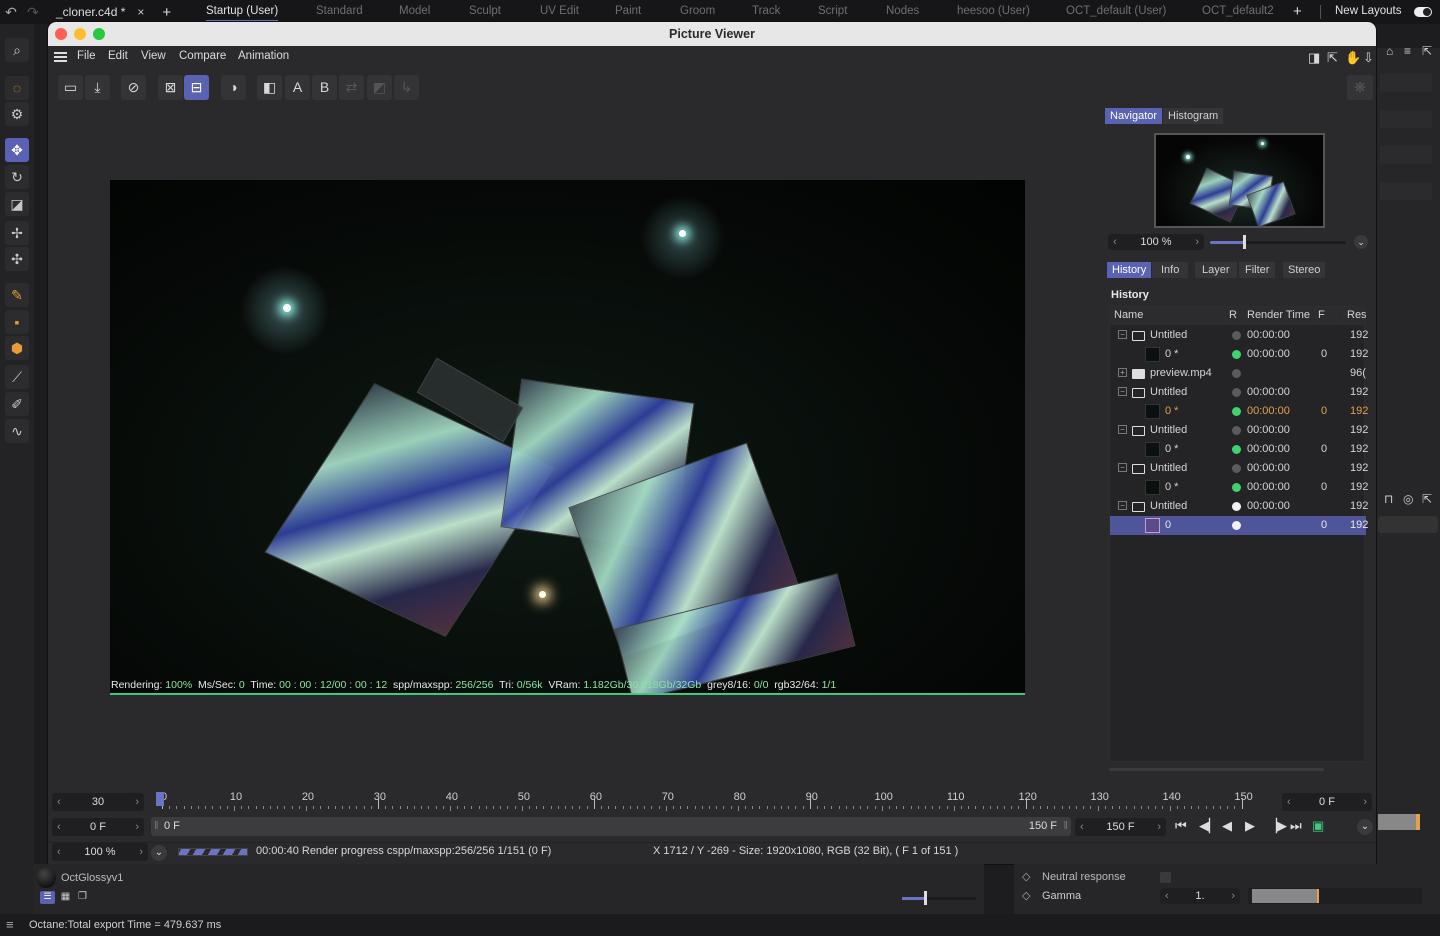 Image resolution: width=1440 pixels, height=936 pixels. What do you see at coordinates (98, 802) in the screenshot?
I see `fps-field: ‹ 30 ›` at bounding box center [98, 802].